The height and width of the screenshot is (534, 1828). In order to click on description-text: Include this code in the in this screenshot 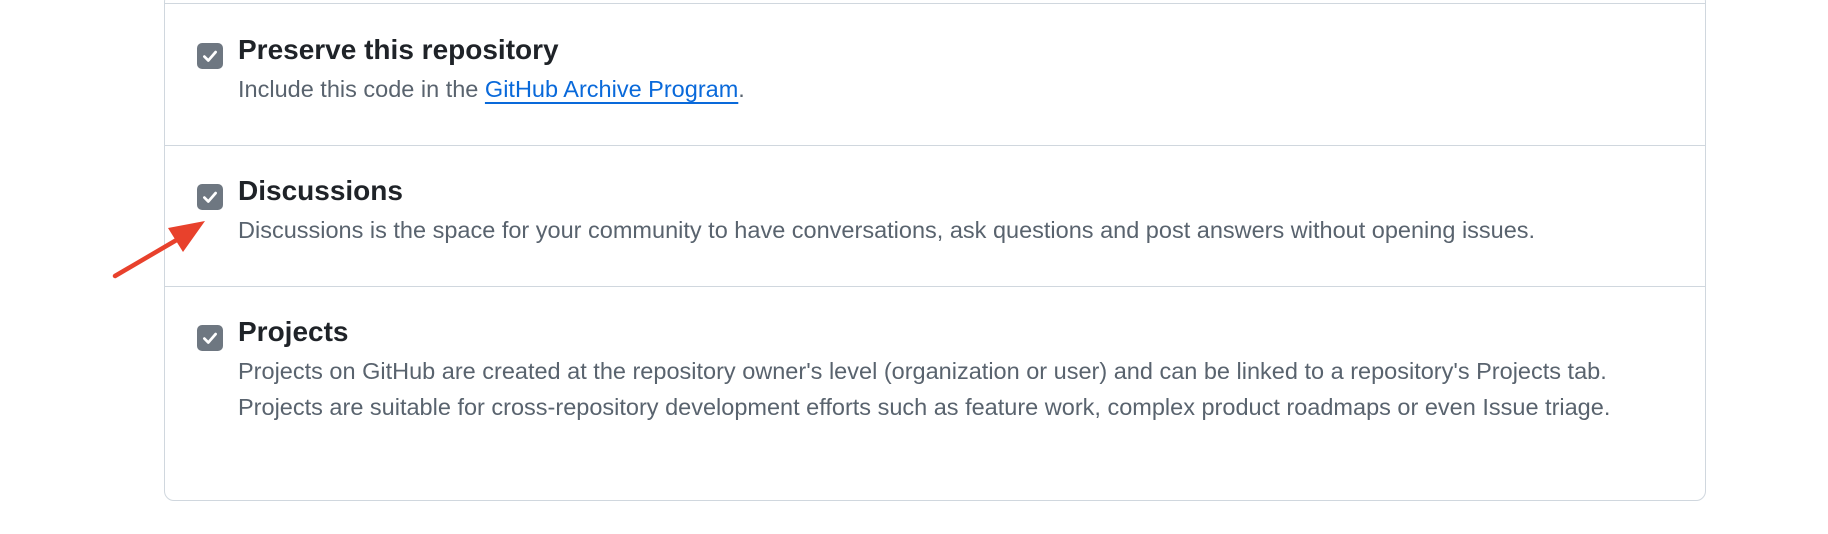, I will do `click(361, 89)`.